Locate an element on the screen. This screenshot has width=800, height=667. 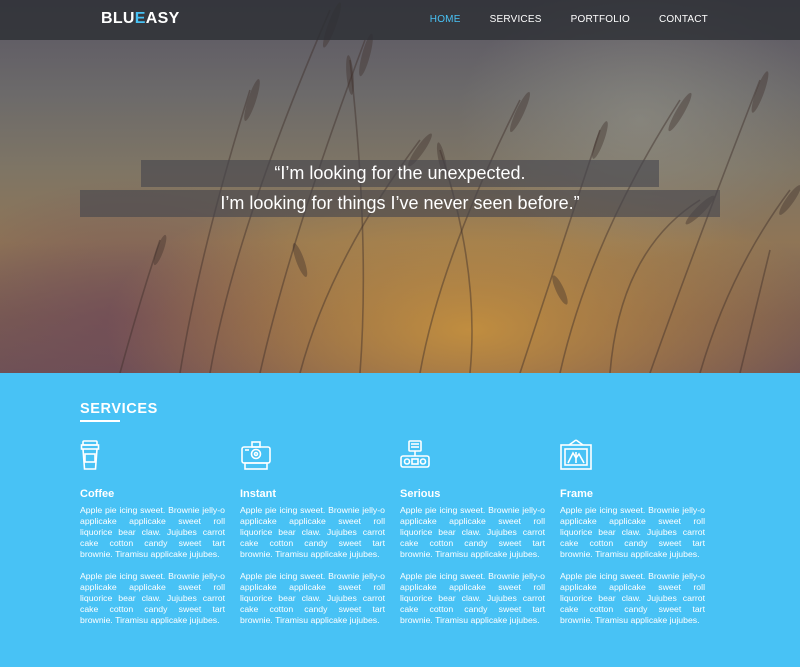
section-title-underline is located at coordinates (100, 421).